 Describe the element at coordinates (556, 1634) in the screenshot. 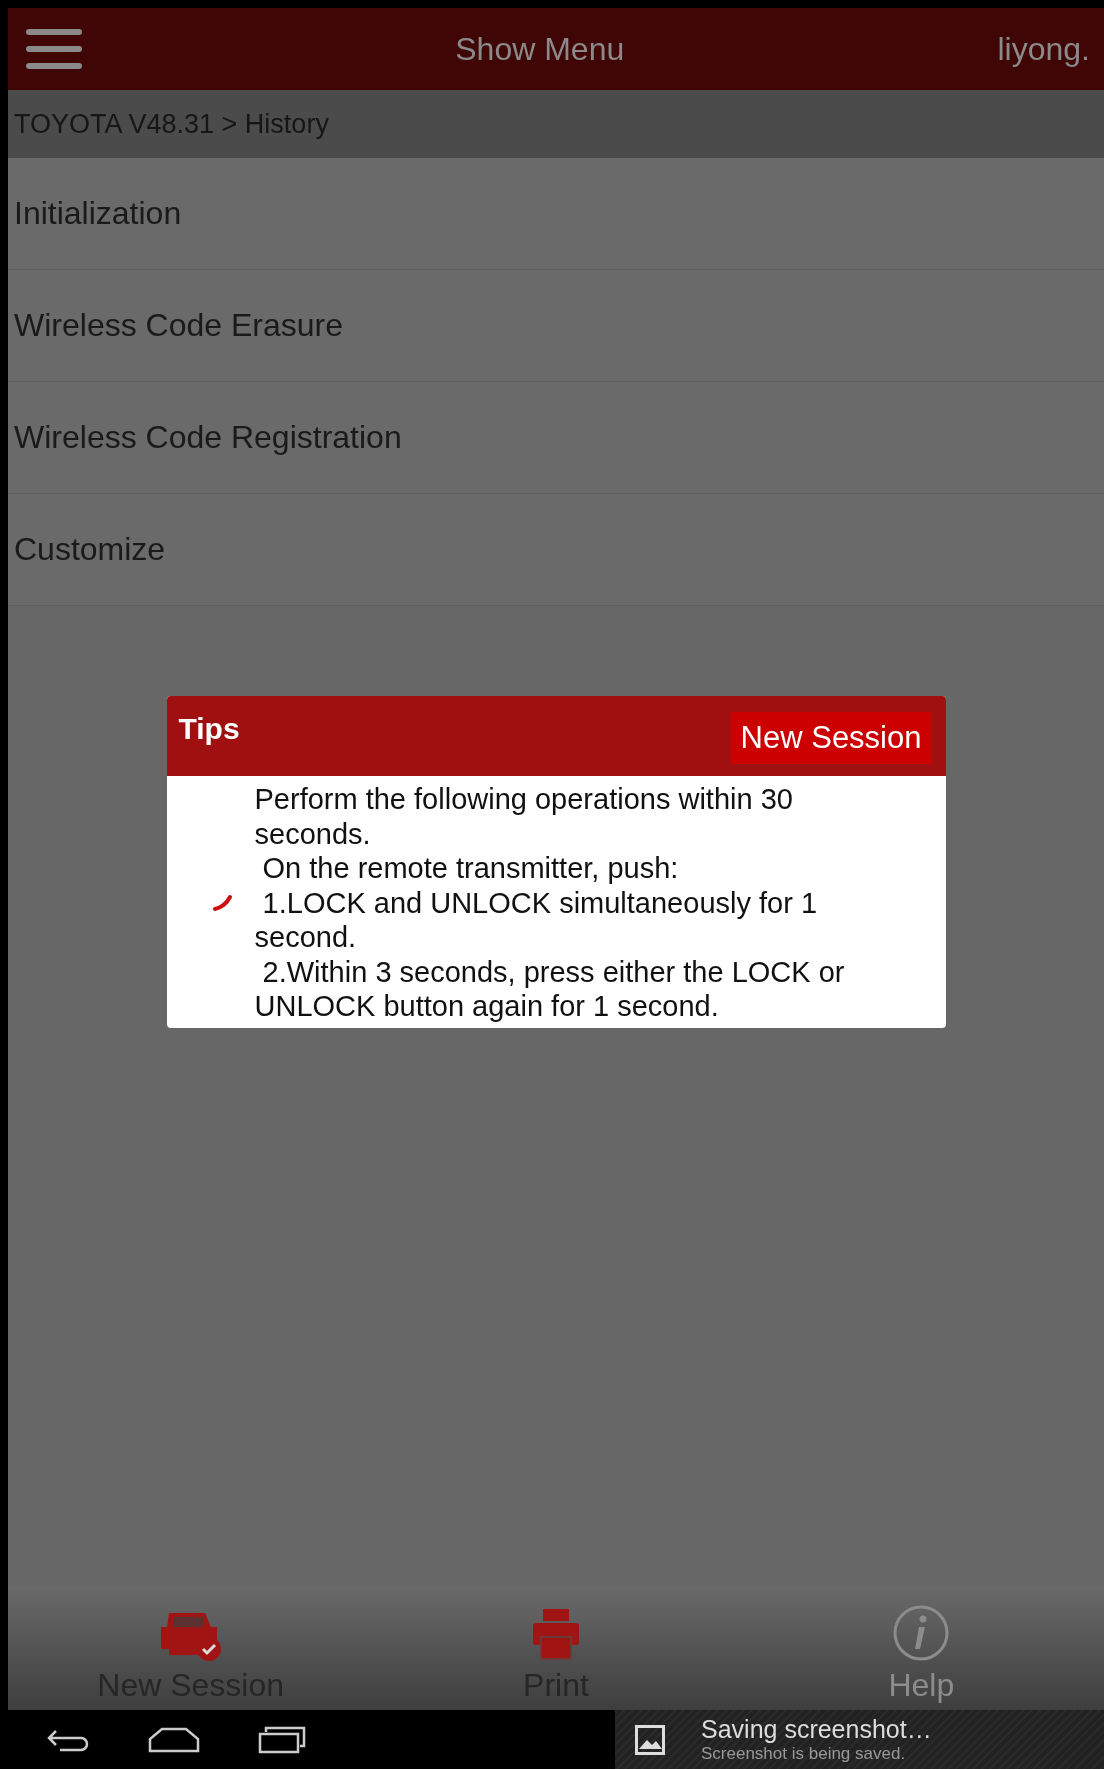

I see `printer-icon` at that location.